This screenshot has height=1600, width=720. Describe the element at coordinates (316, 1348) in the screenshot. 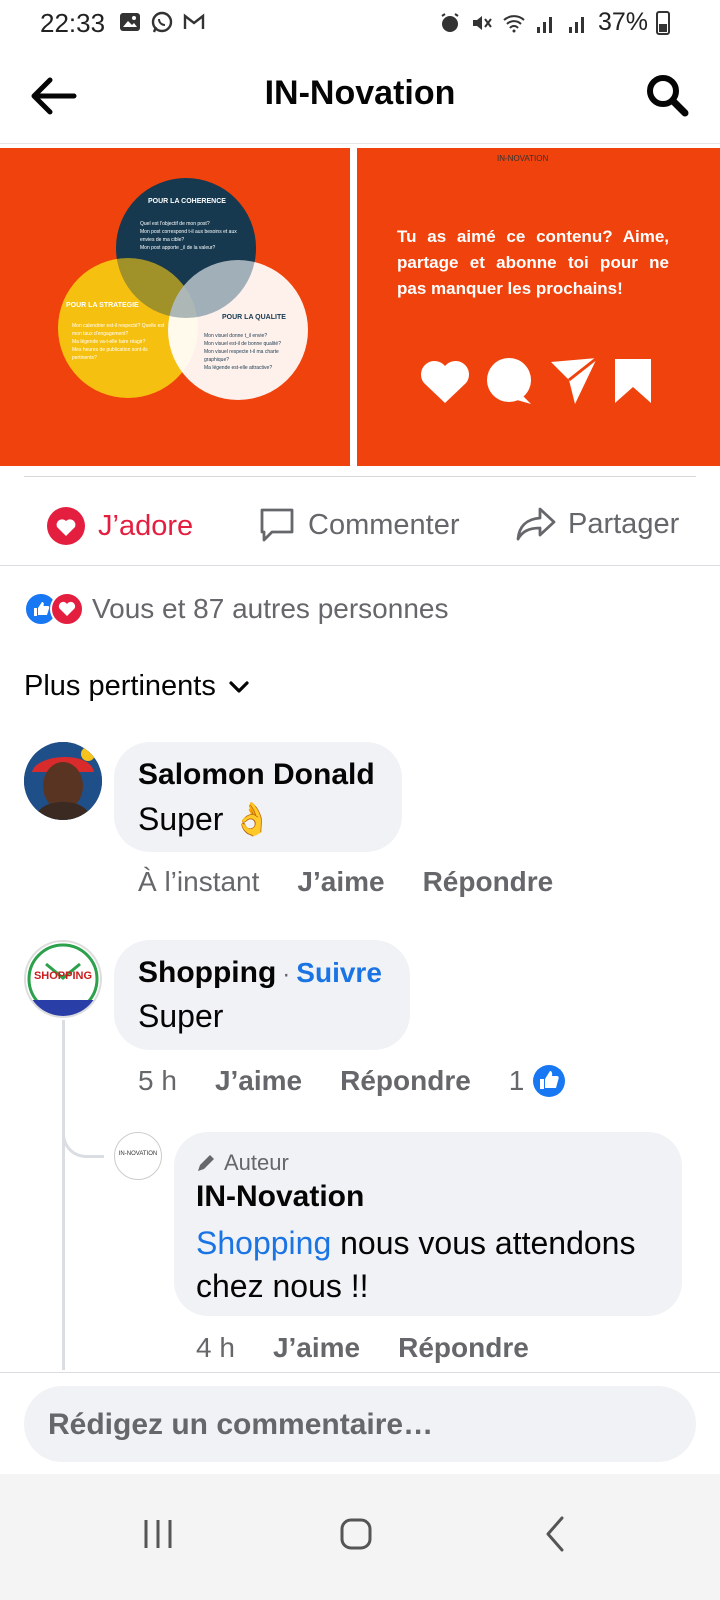

I see `reply-like-link: J’aime` at that location.